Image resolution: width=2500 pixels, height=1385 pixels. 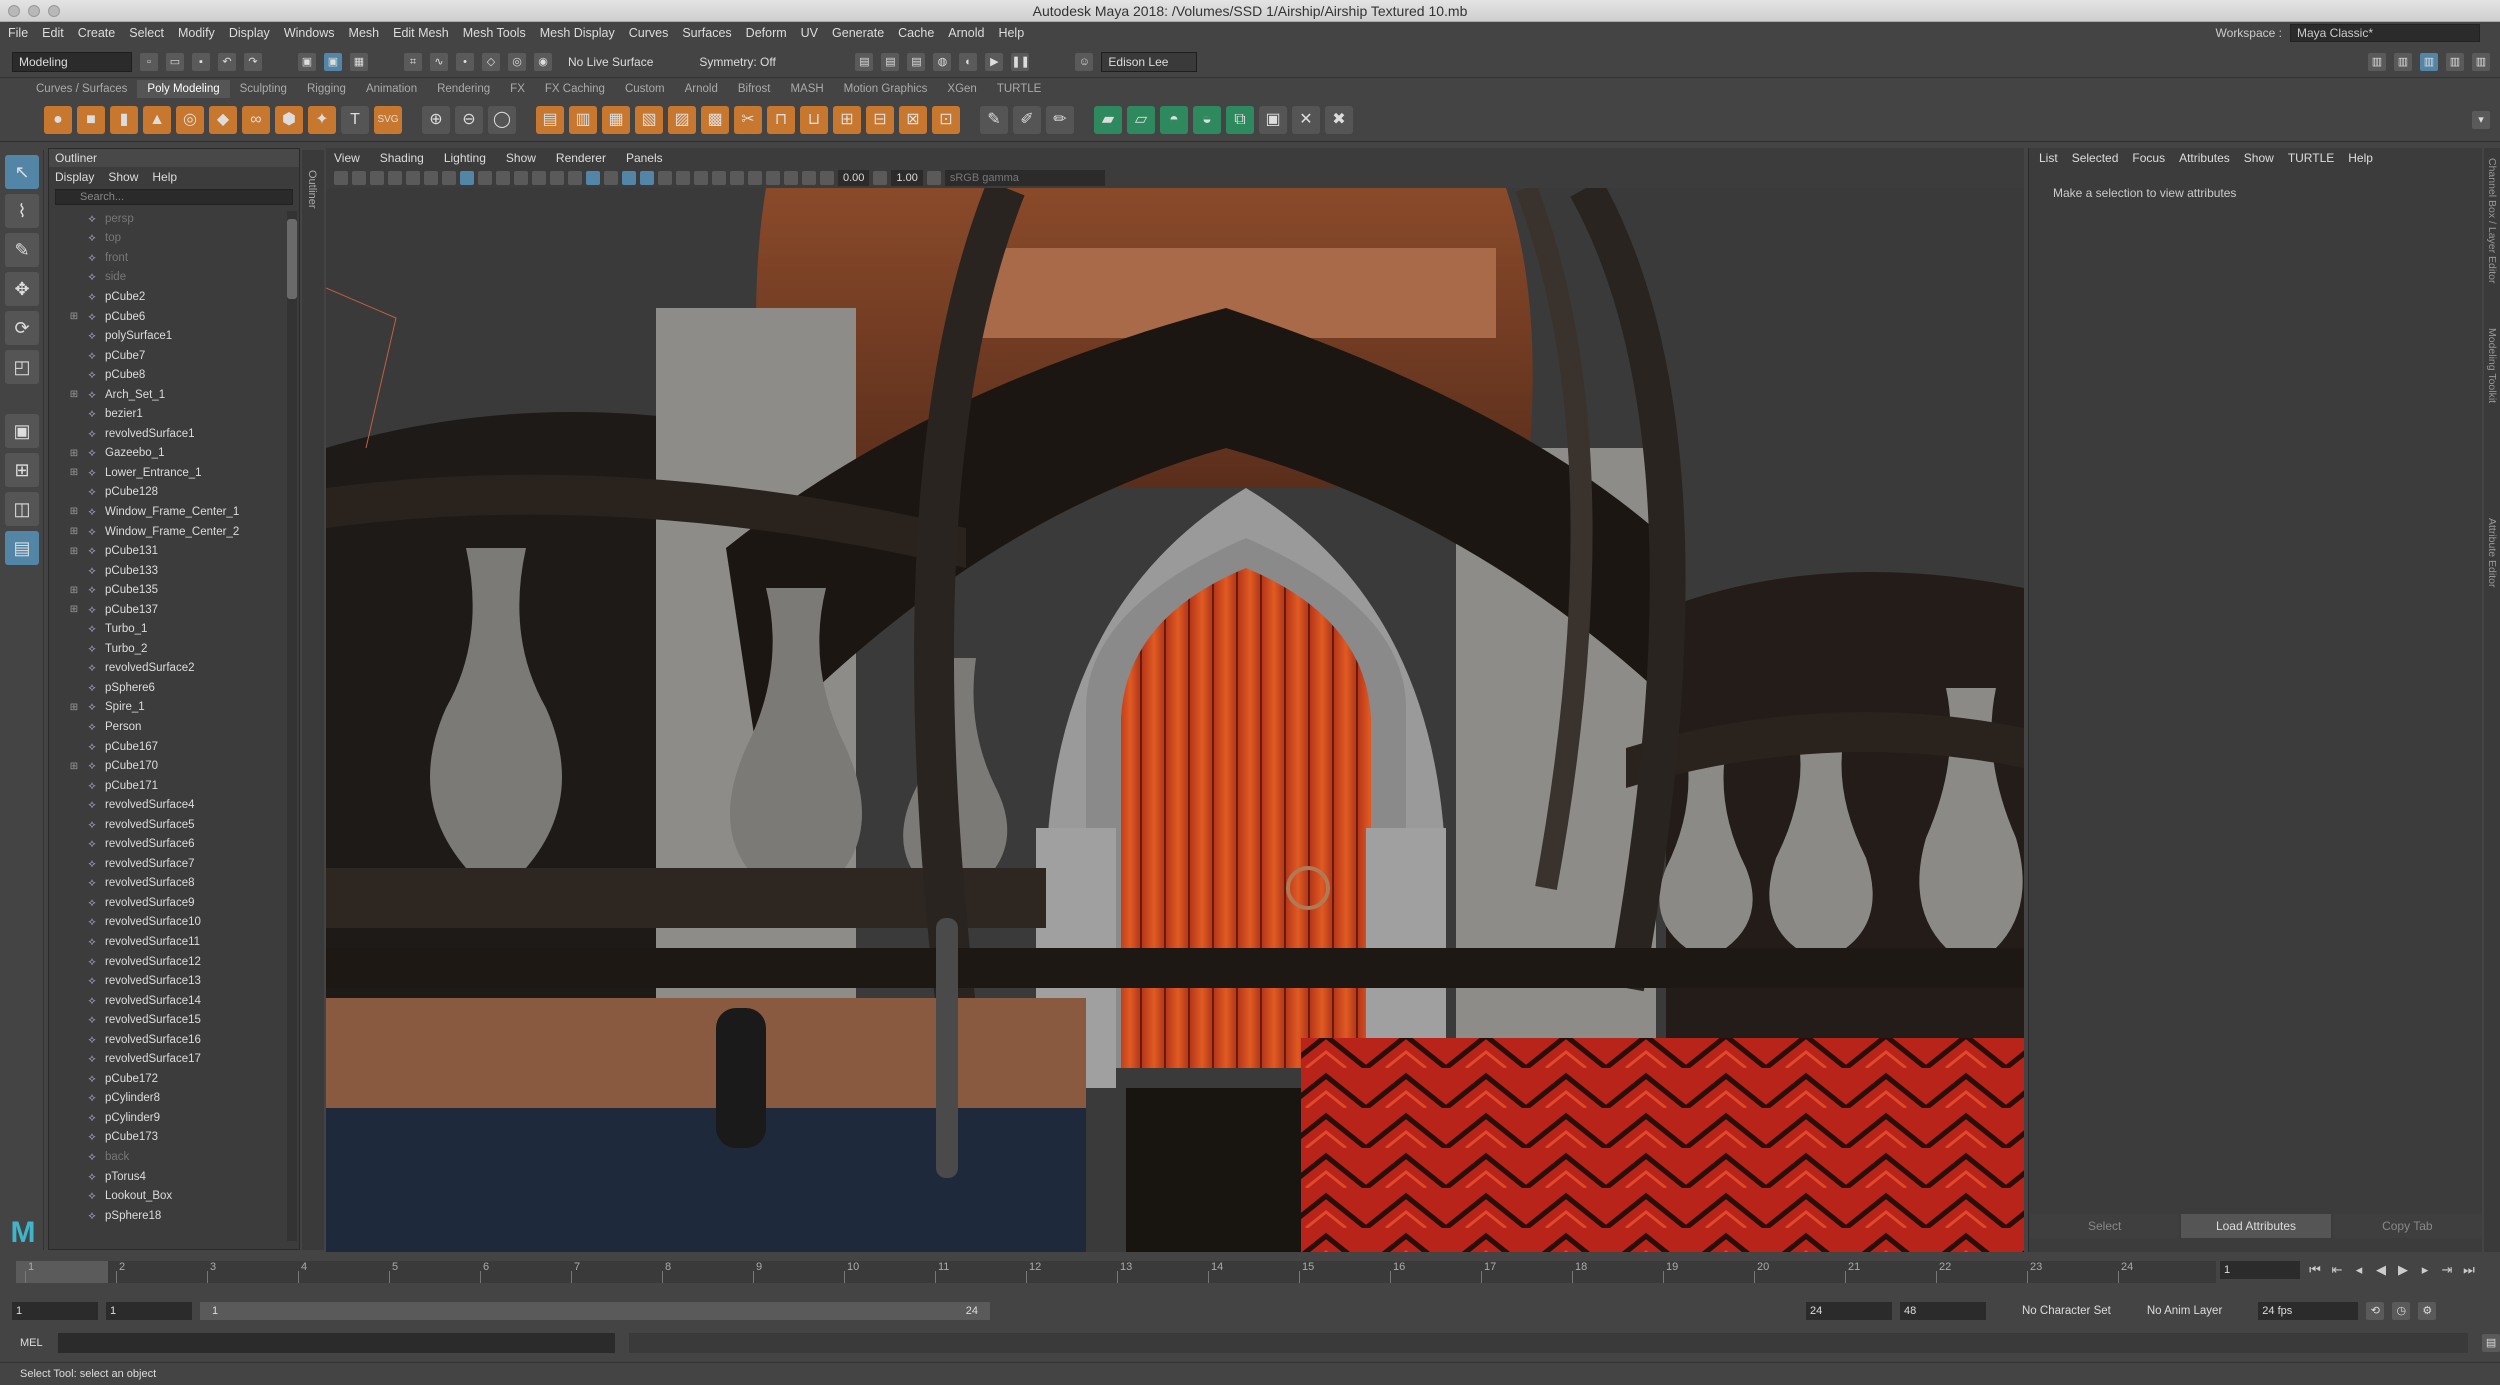 What do you see at coordinates (595, 1311) in the screenshot?
I see `range-slider-bar: 1 24` at bounding box center [595, 1311].